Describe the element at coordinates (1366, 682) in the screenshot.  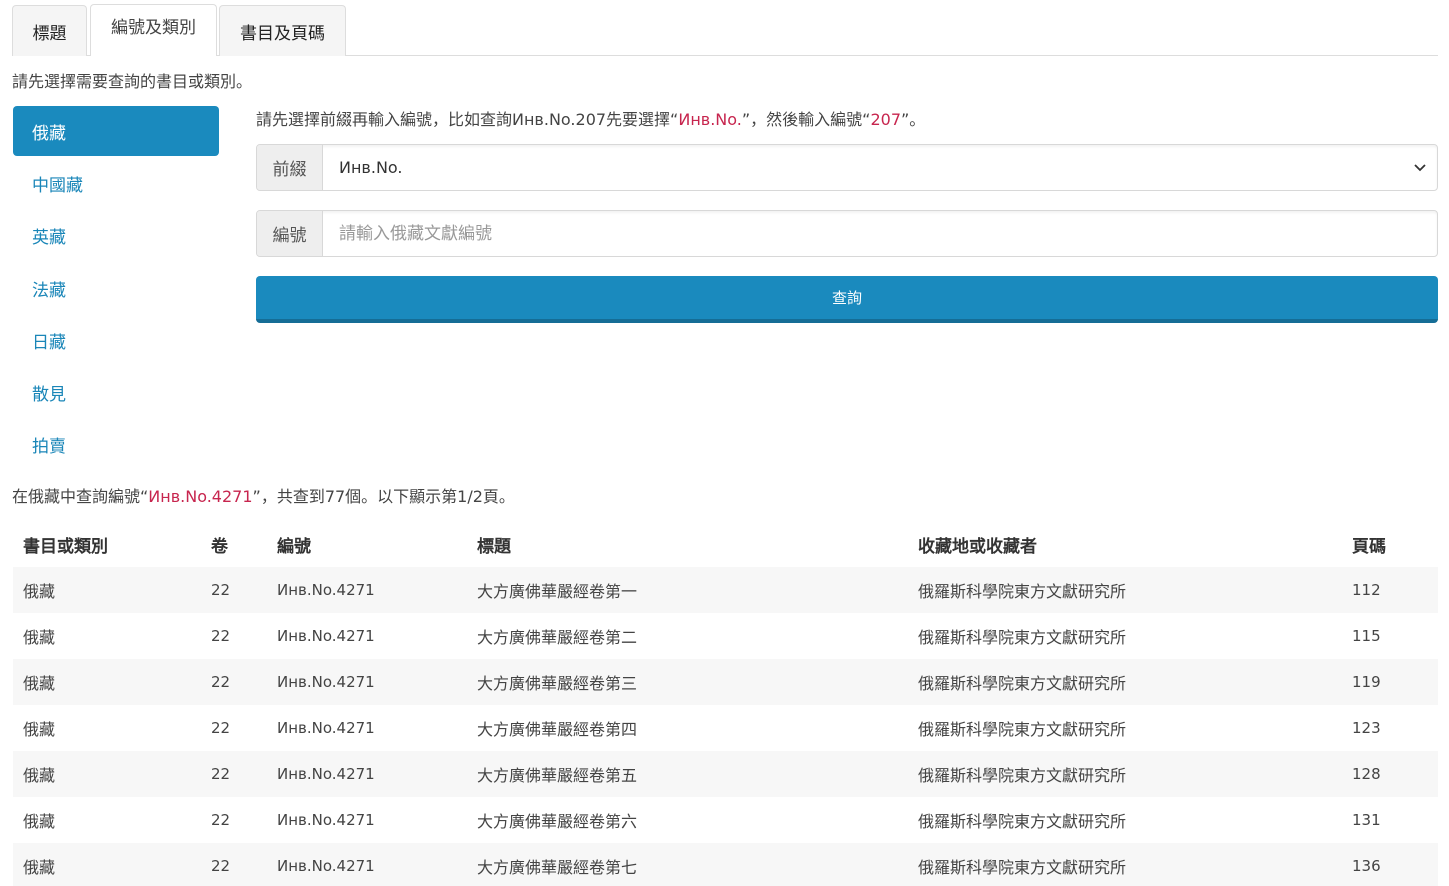
I see `cell-page: 119` at that location.